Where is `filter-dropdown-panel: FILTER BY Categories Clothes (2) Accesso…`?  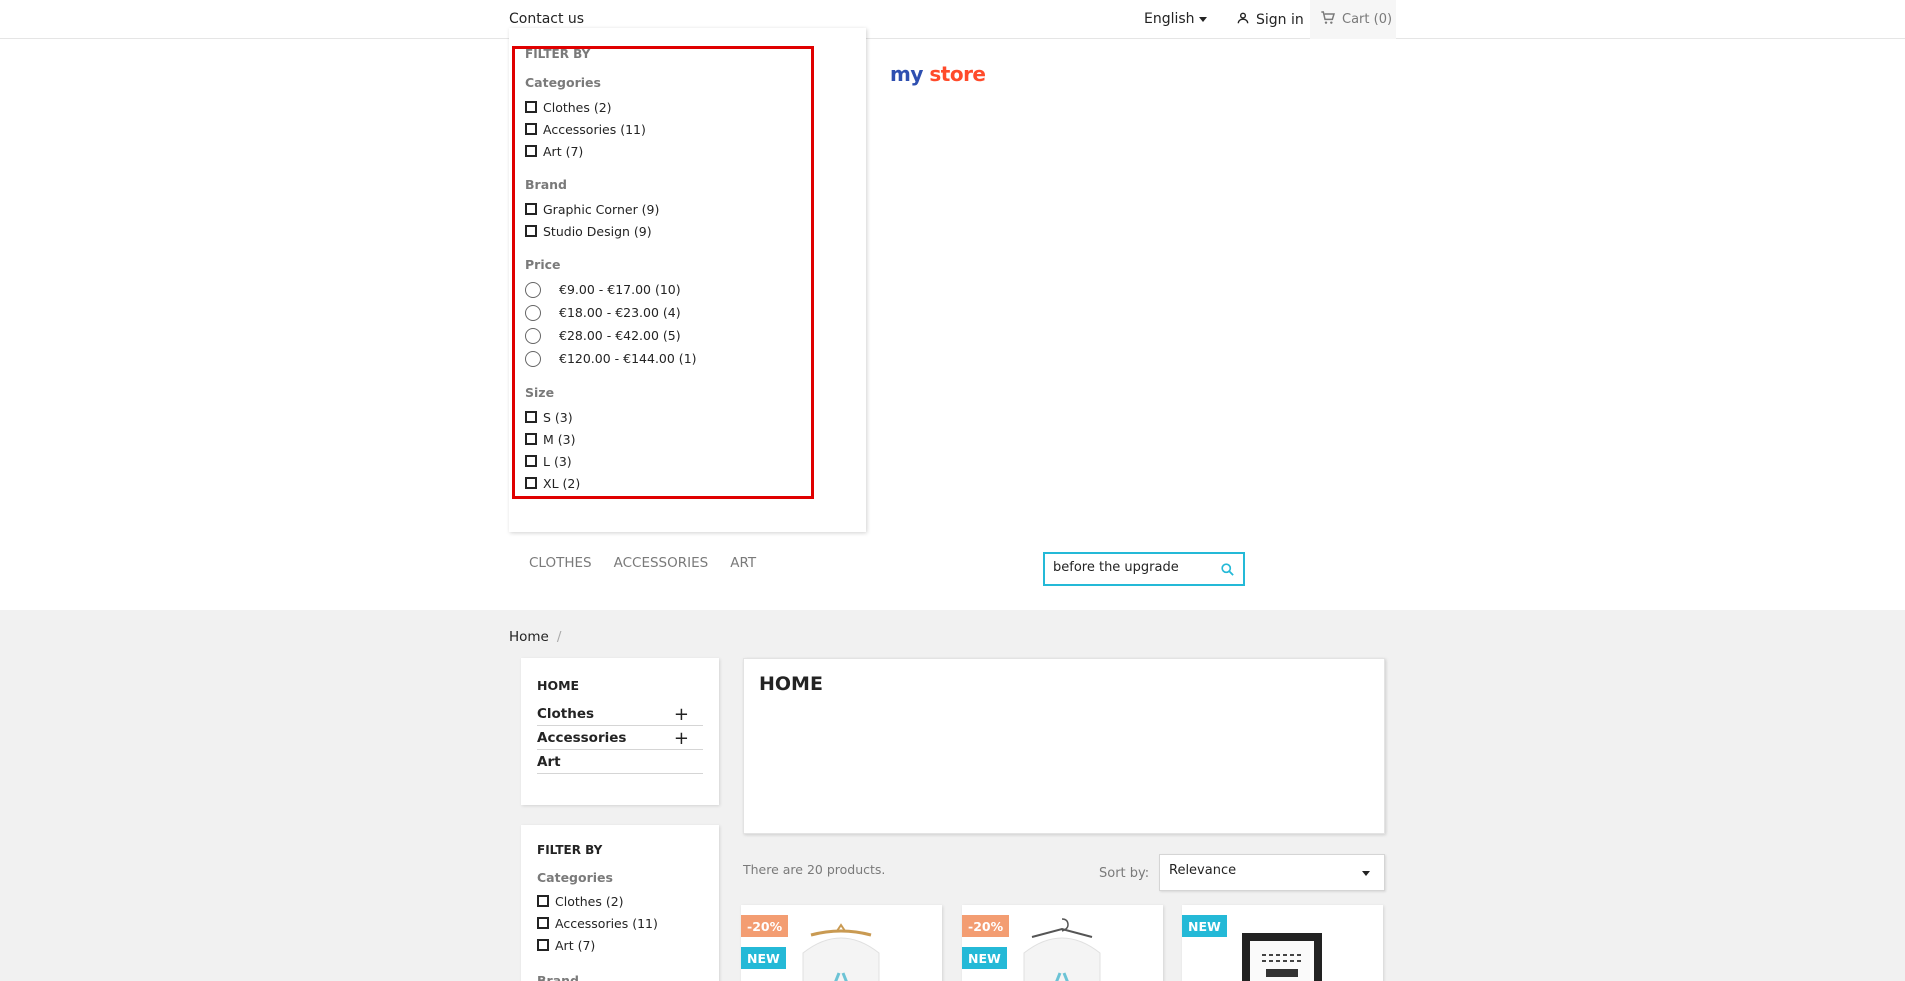 filter-dropdown-panel: FILTER BY Categories Clothes (2) Accesso… is located at coordinates (687, 280).